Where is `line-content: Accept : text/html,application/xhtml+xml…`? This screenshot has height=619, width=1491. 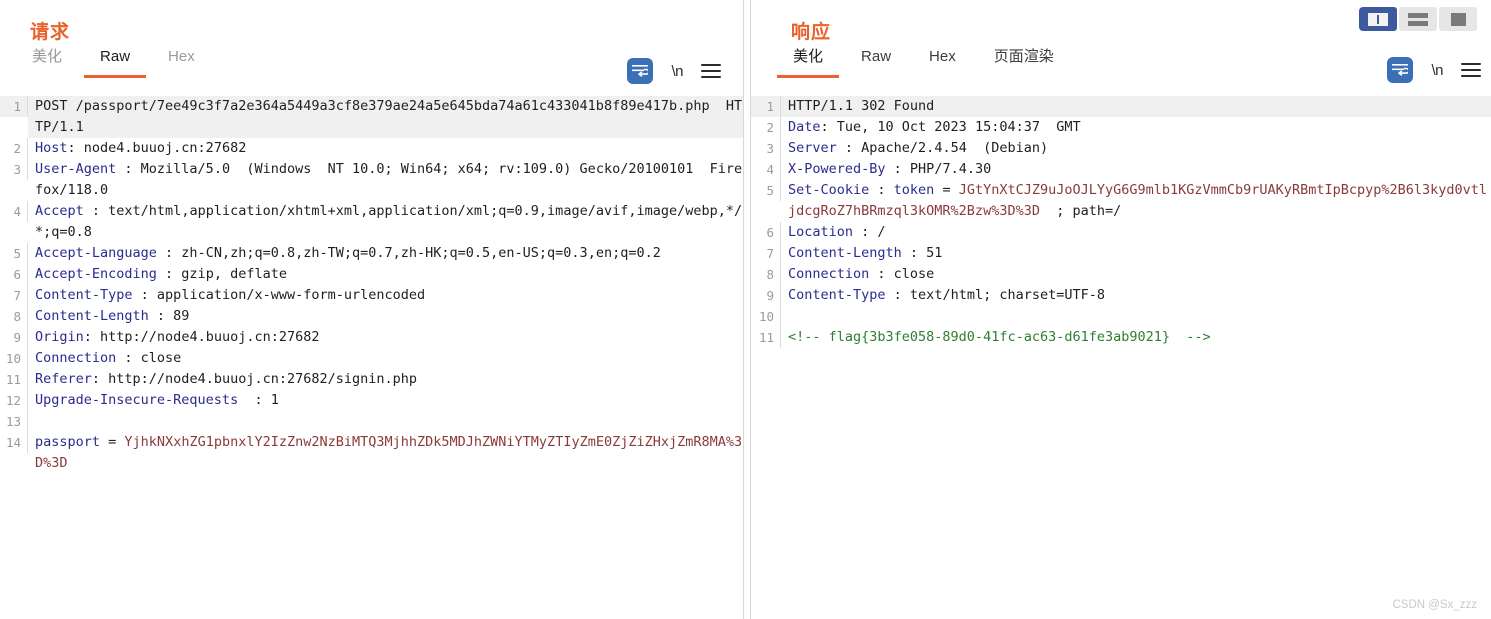 line-content: Accept : text/html,application/xhtml+xml… is located at coordinates (385, 222).